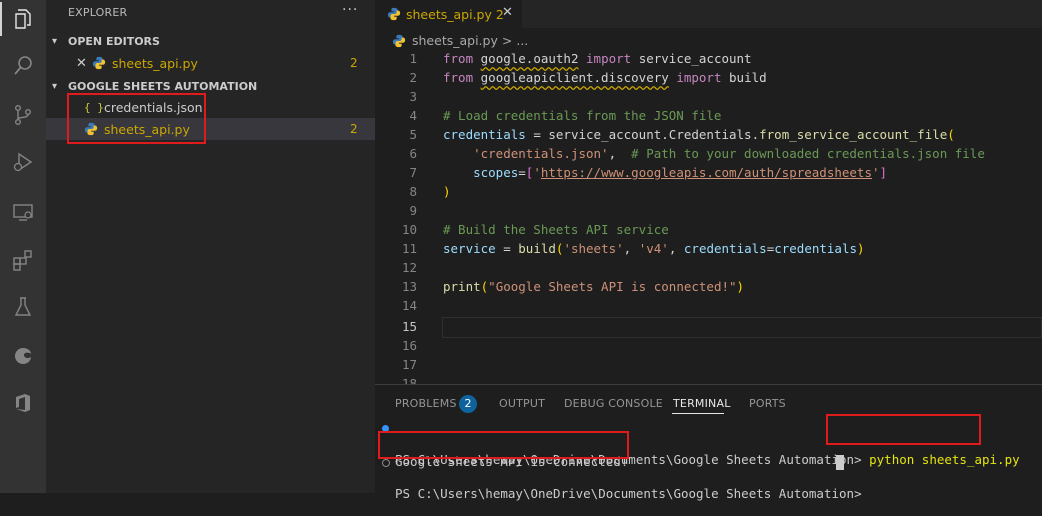 The height and width of the screenshot is (516, 1042). I want to click on more-actions-button: ···, so click(350, 10).